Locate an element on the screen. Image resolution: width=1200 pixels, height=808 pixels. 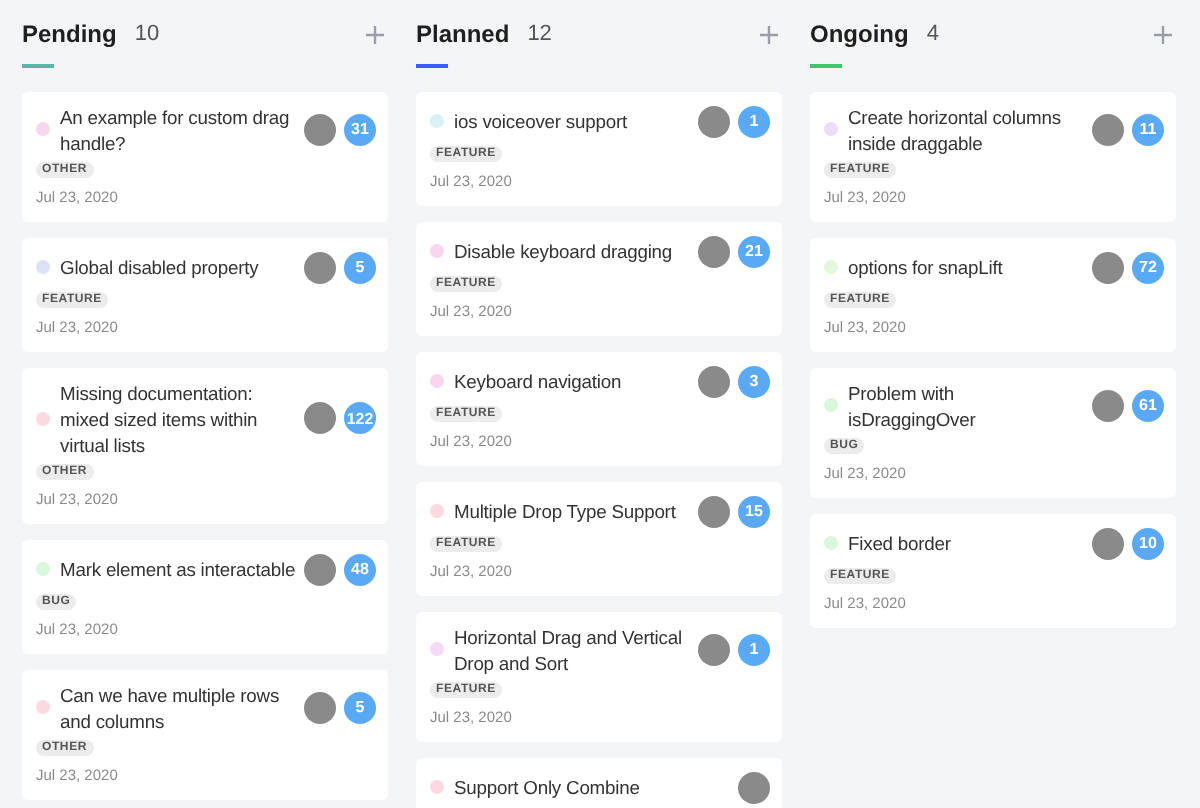
card-title: Support Only Combine is located at coordinates (548, 787).